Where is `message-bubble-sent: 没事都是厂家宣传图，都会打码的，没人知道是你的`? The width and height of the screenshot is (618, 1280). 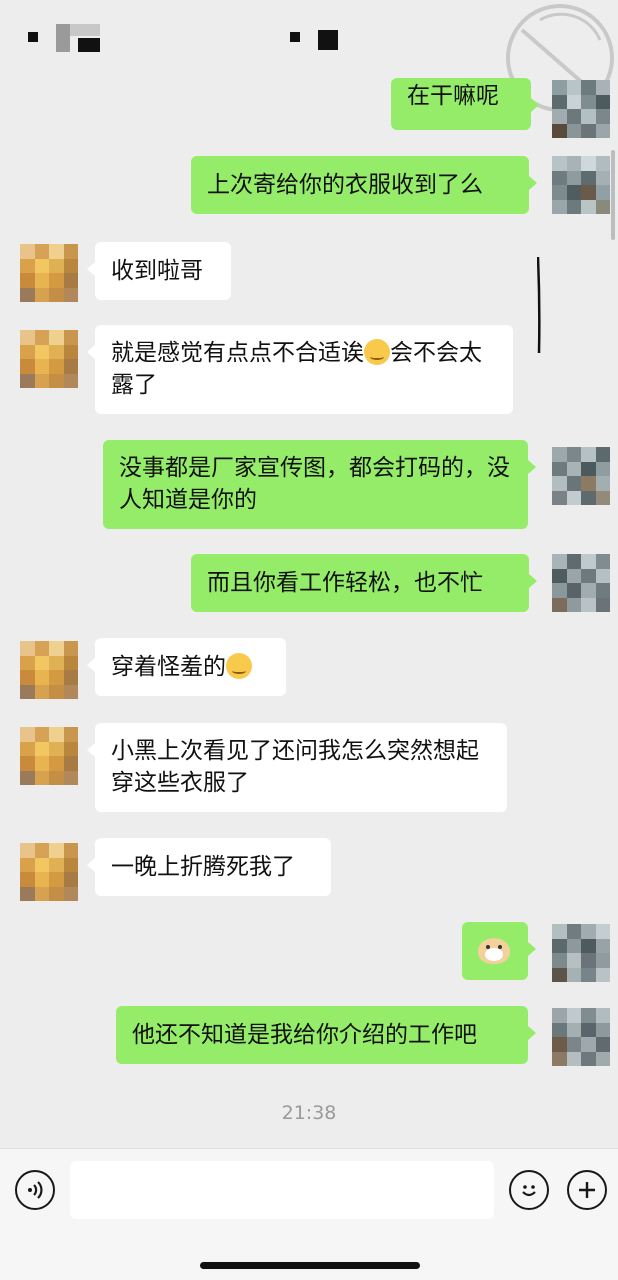
message-bubble-sent: 没事都是厂家宣传图，都会打码的，没人知道是你的 is located at coordinates (319, 484).